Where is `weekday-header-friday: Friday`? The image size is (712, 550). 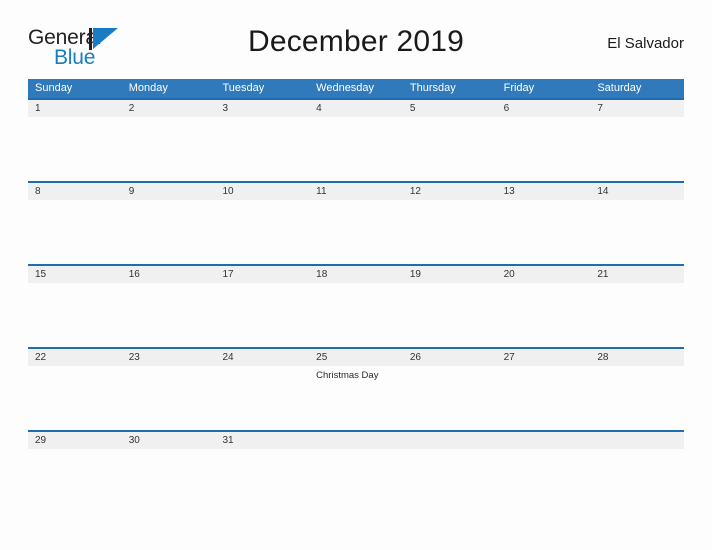 weekday-header-friday: Friday is located at coordinates (519, 88).